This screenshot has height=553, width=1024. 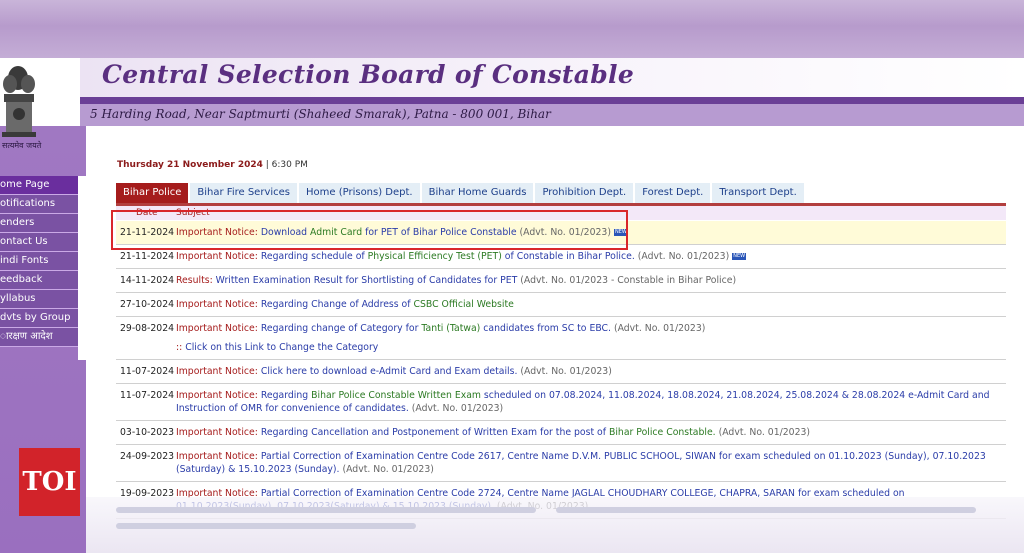 I want to click on top-background-band, so click(x=512, y=29).